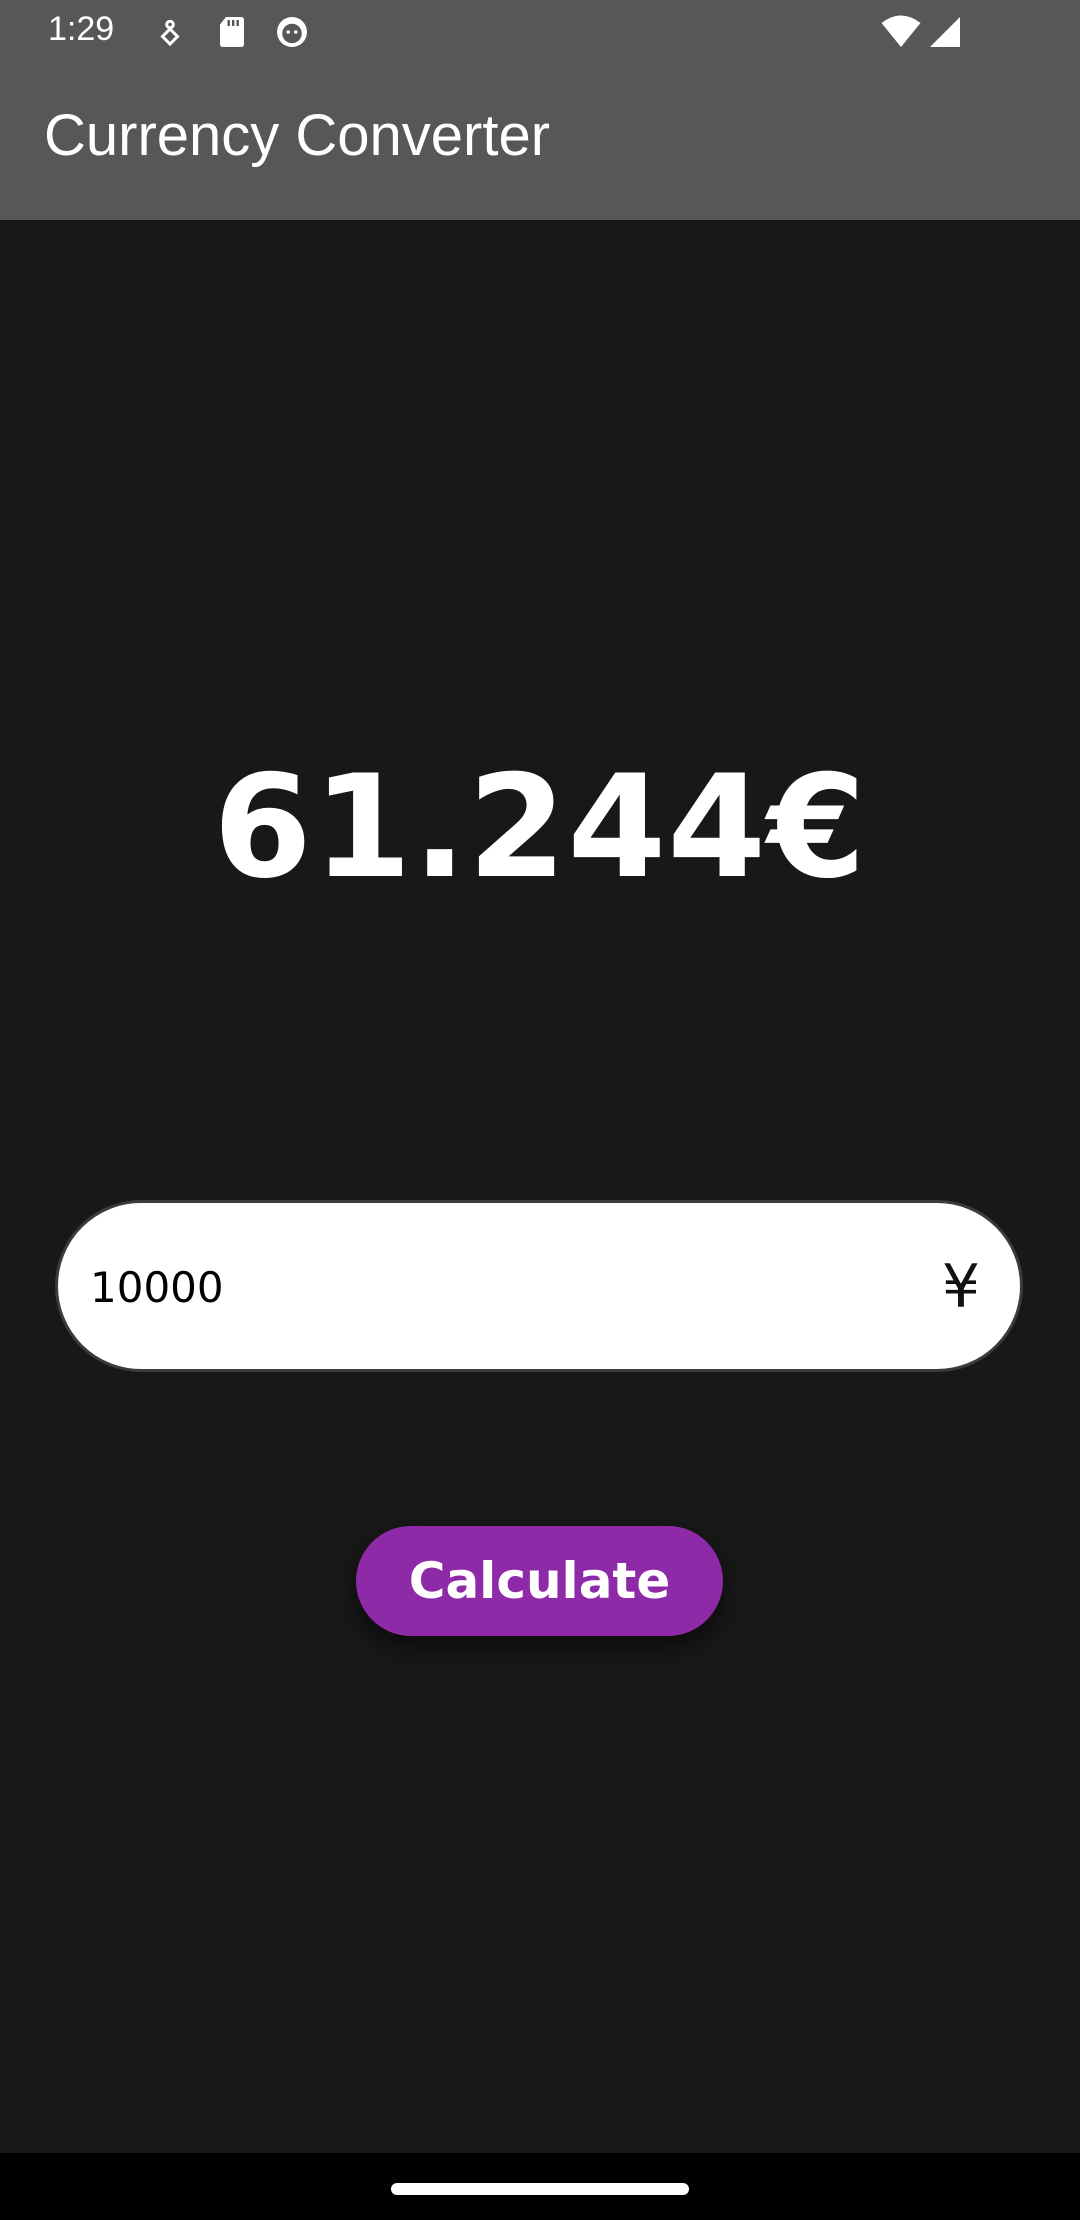 The width and height of the screenshot is (1080, 2220). Describe the element at coordinates (901, 32) in the screenshot. I see `wifi-icon` at that location.